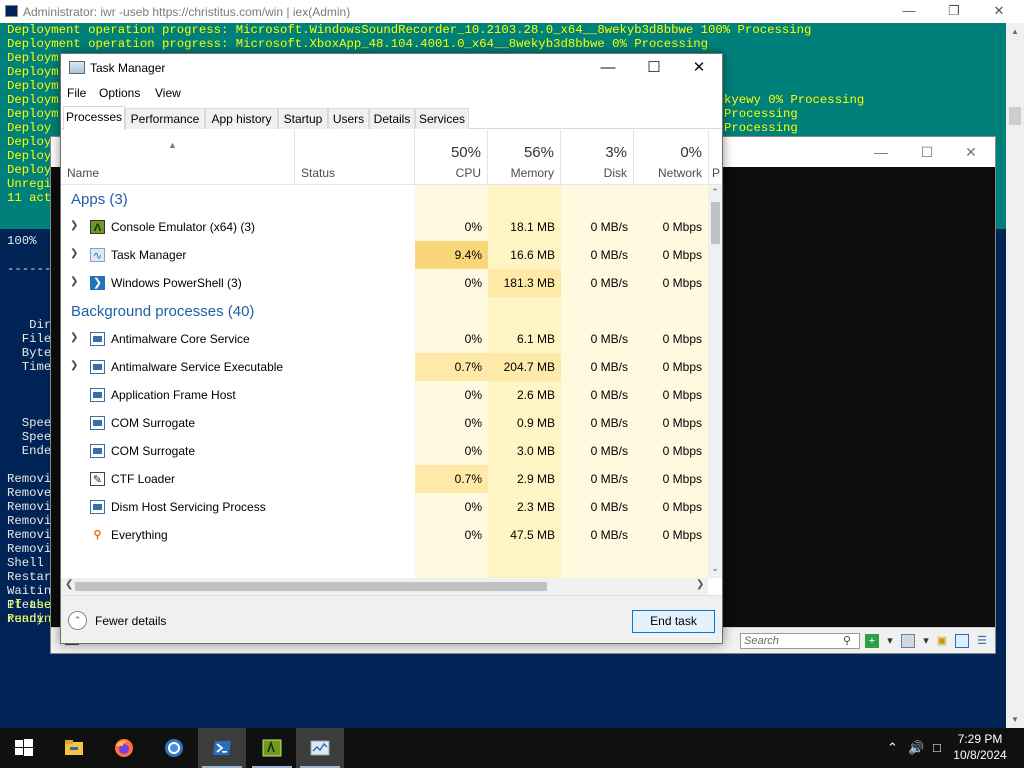  Describe the element at coordinates (392, 118) in the screenshot. I see `tab-details: Details` at that location.